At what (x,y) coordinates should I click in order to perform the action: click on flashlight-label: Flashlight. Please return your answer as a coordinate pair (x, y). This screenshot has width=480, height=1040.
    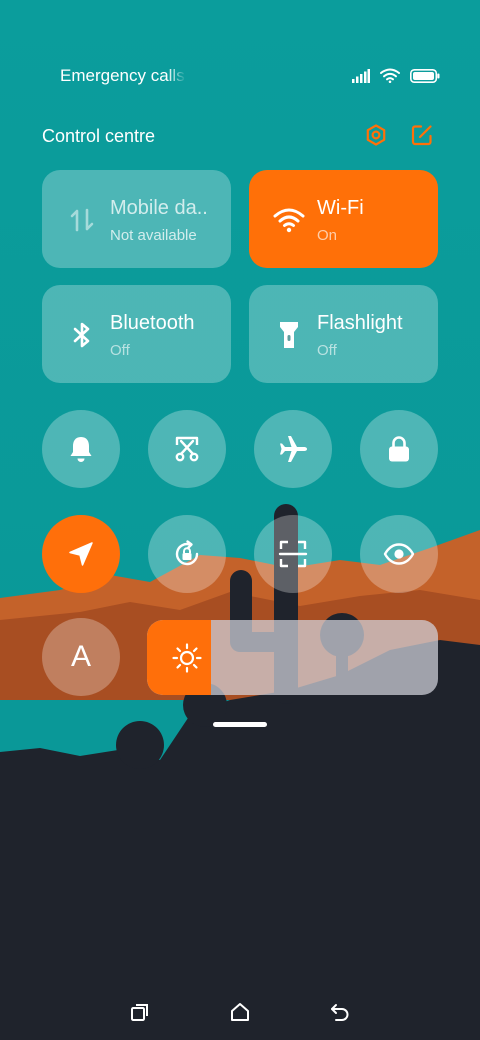
    Looking at the image, I should click on (360, 323).